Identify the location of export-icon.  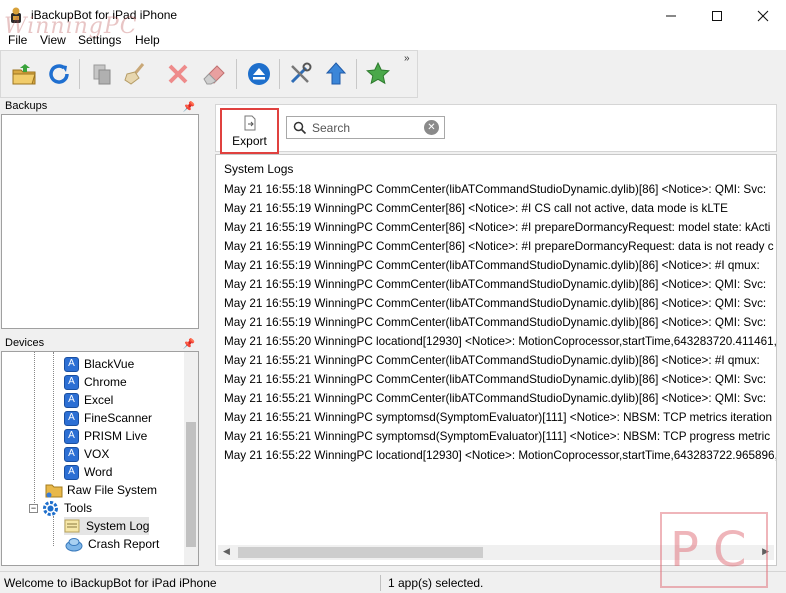
(249, 122).